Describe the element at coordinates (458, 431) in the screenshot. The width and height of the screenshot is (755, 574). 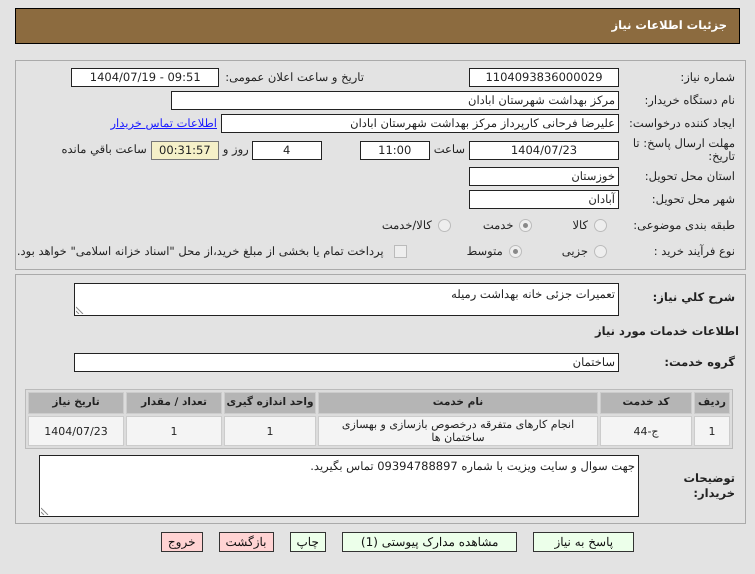
I see `table-cell: انجام کارهای متفرقه درخصوص بازسازی و بهسازی ساختمان ها` at that location.